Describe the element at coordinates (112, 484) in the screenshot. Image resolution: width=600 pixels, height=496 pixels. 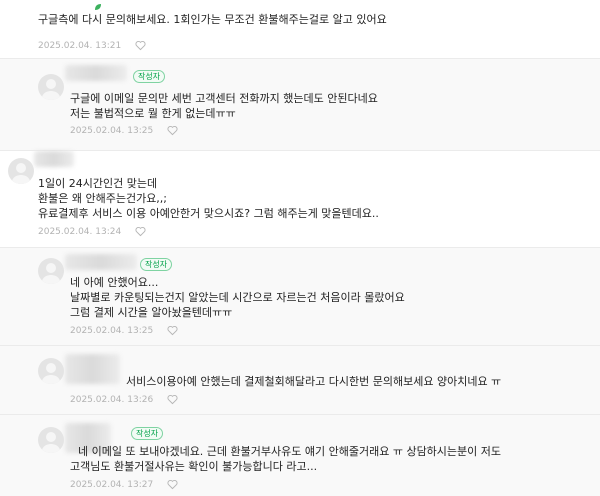
I see `comment-date: 2025.02.04. 13:27` at that location.